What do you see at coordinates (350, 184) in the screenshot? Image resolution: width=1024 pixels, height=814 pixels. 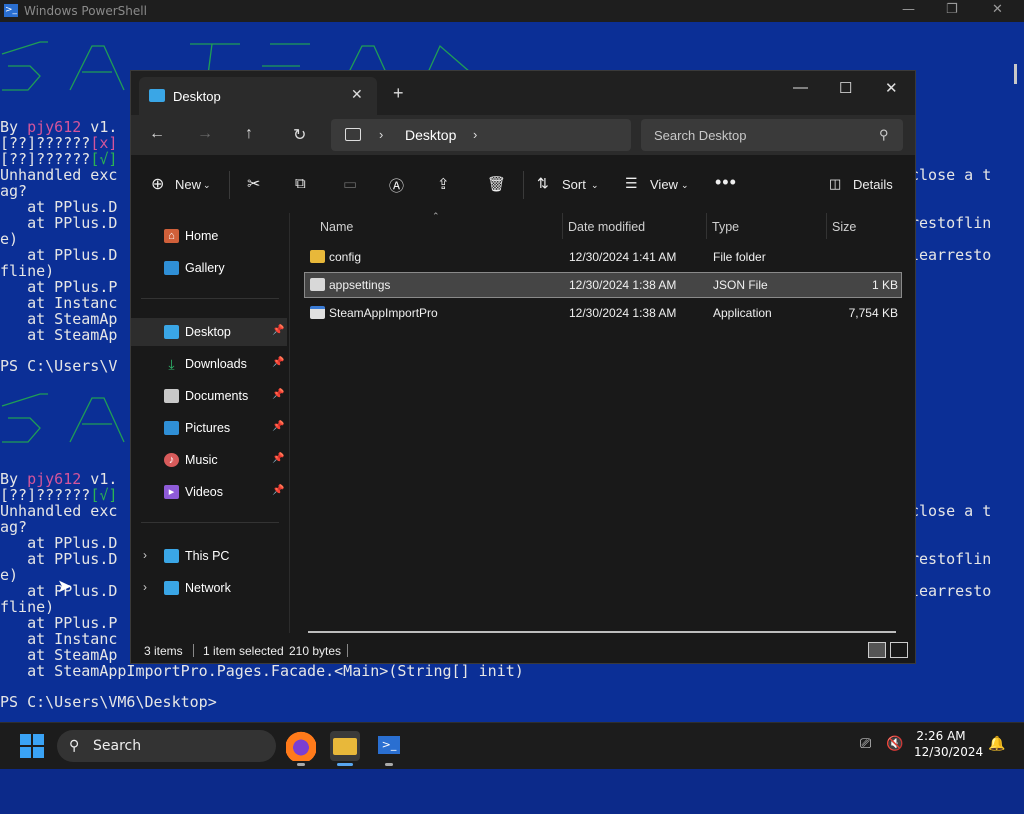 I see `paste-icon: ▭` at bounding box center [350, 184].